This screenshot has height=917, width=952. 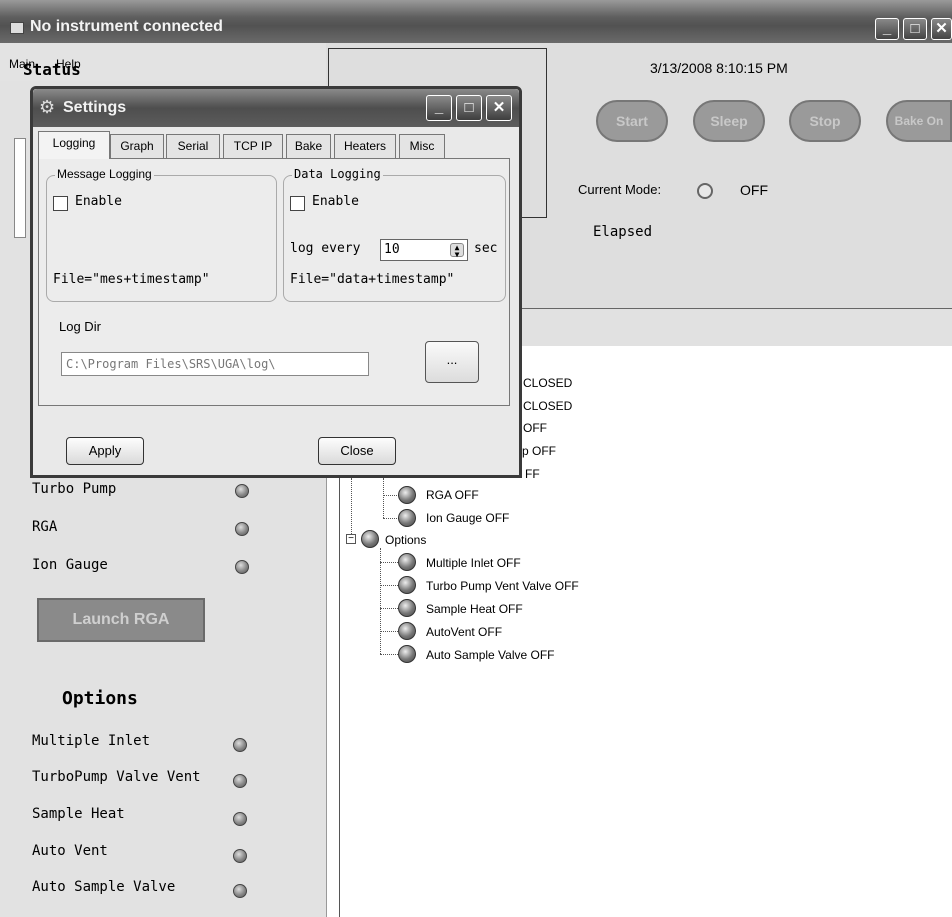 What do you see at coordinates (52, 69) in the screenshot?
I see `status-title: Status` at bounding box center [52, 69].